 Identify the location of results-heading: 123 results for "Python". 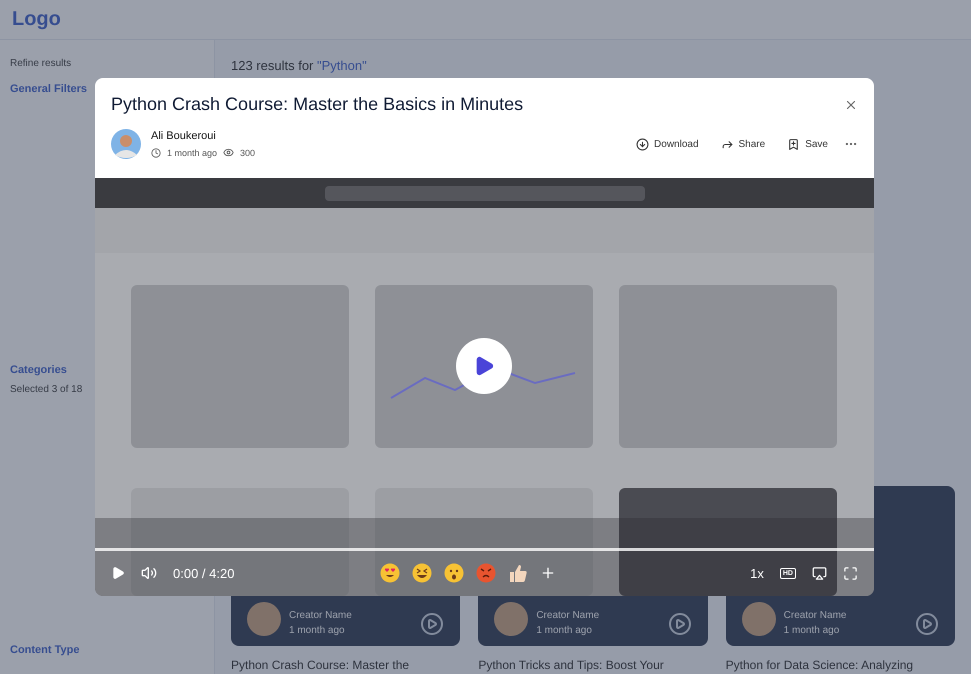
(299, 65).